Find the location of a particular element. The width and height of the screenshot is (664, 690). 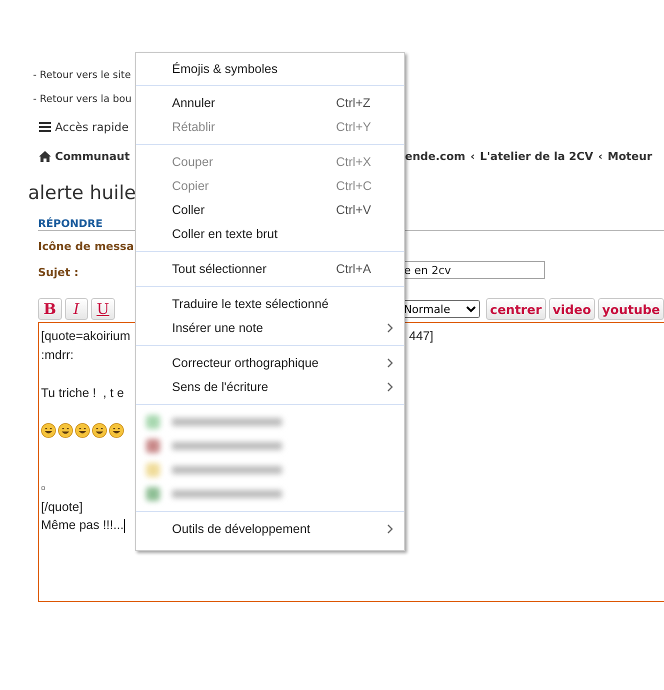

breadcrumb-link: ende.com is located at coordinates (435, 156).